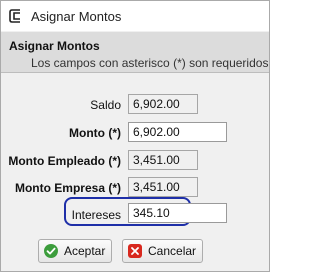 The image size is (320, 272). Describe the element at coordinates (163, 187) in the screenshot. I see `monto-empresa-field` at that location.